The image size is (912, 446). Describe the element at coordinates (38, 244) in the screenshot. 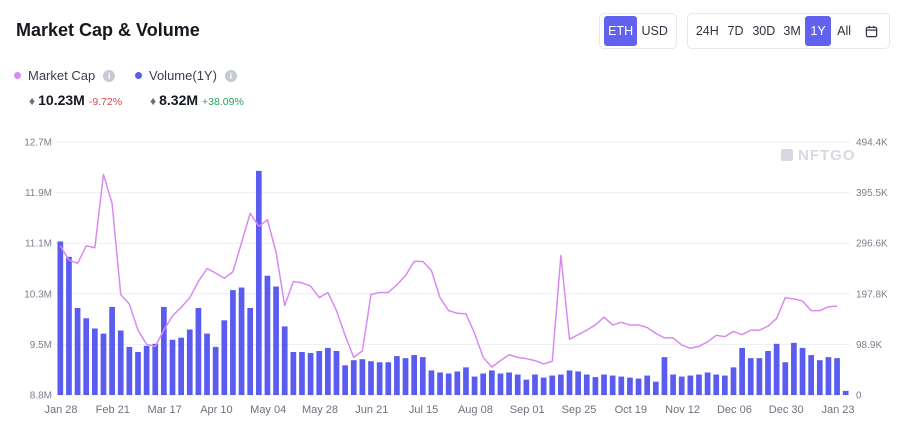

I see `y-left-tick-label: 11.1M` at that location.